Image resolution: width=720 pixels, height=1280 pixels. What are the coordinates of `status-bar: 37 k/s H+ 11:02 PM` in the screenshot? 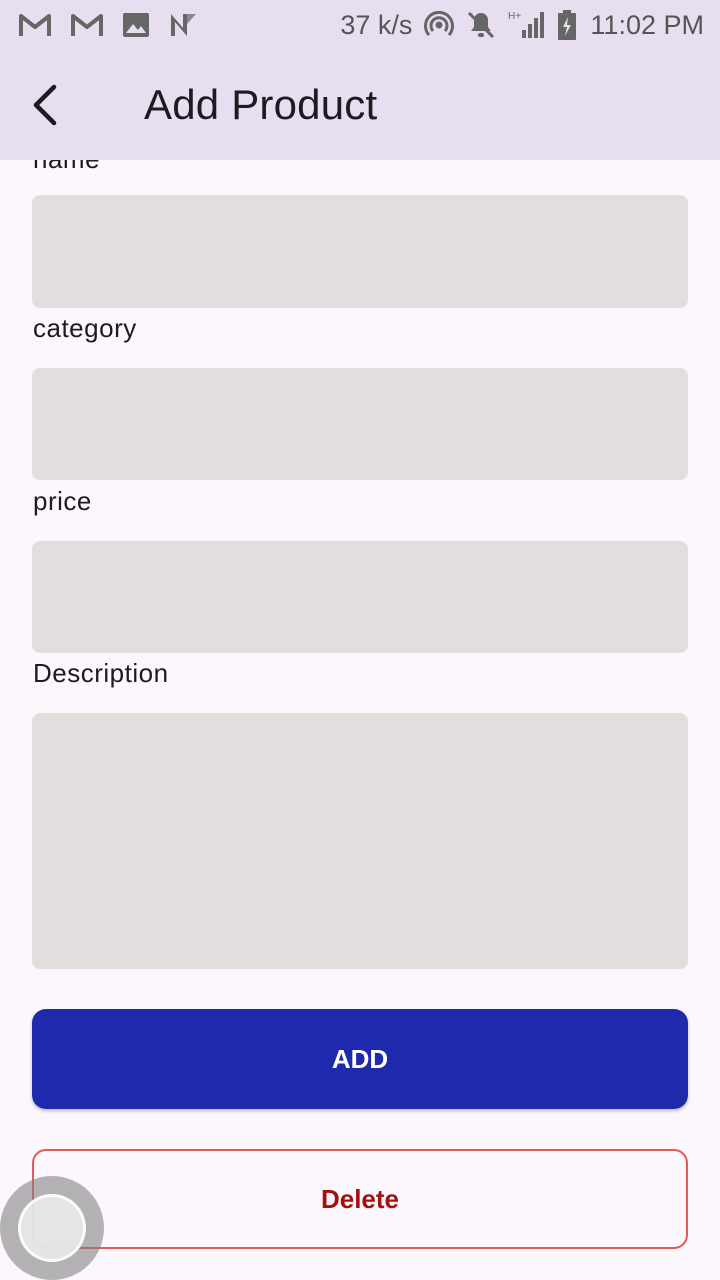 It's located at (360, 25).